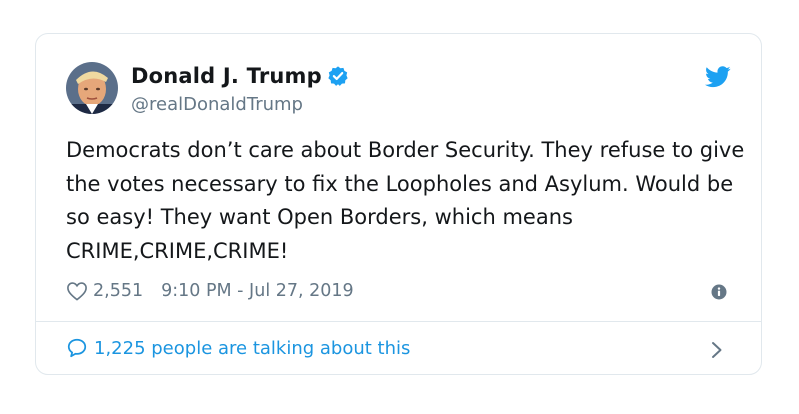  Describe the element at coordinates (77, 291) in the screenshot. I see `heart-icon` at that location.